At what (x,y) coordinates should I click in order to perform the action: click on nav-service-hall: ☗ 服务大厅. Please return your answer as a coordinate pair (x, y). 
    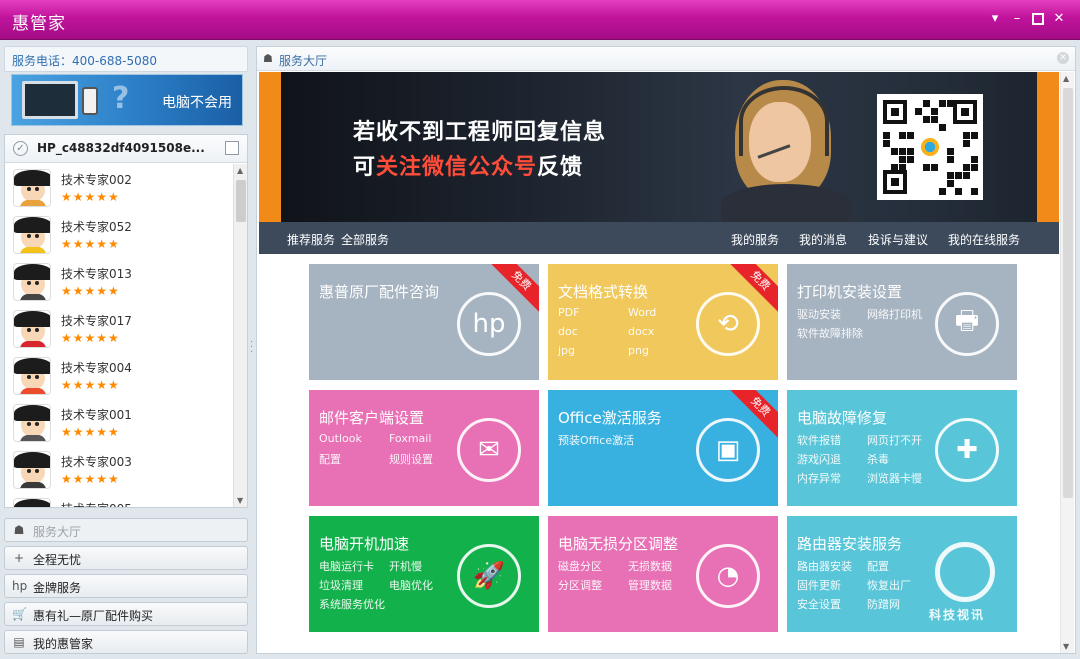
    Looking at the image, I should click on (126, 530).